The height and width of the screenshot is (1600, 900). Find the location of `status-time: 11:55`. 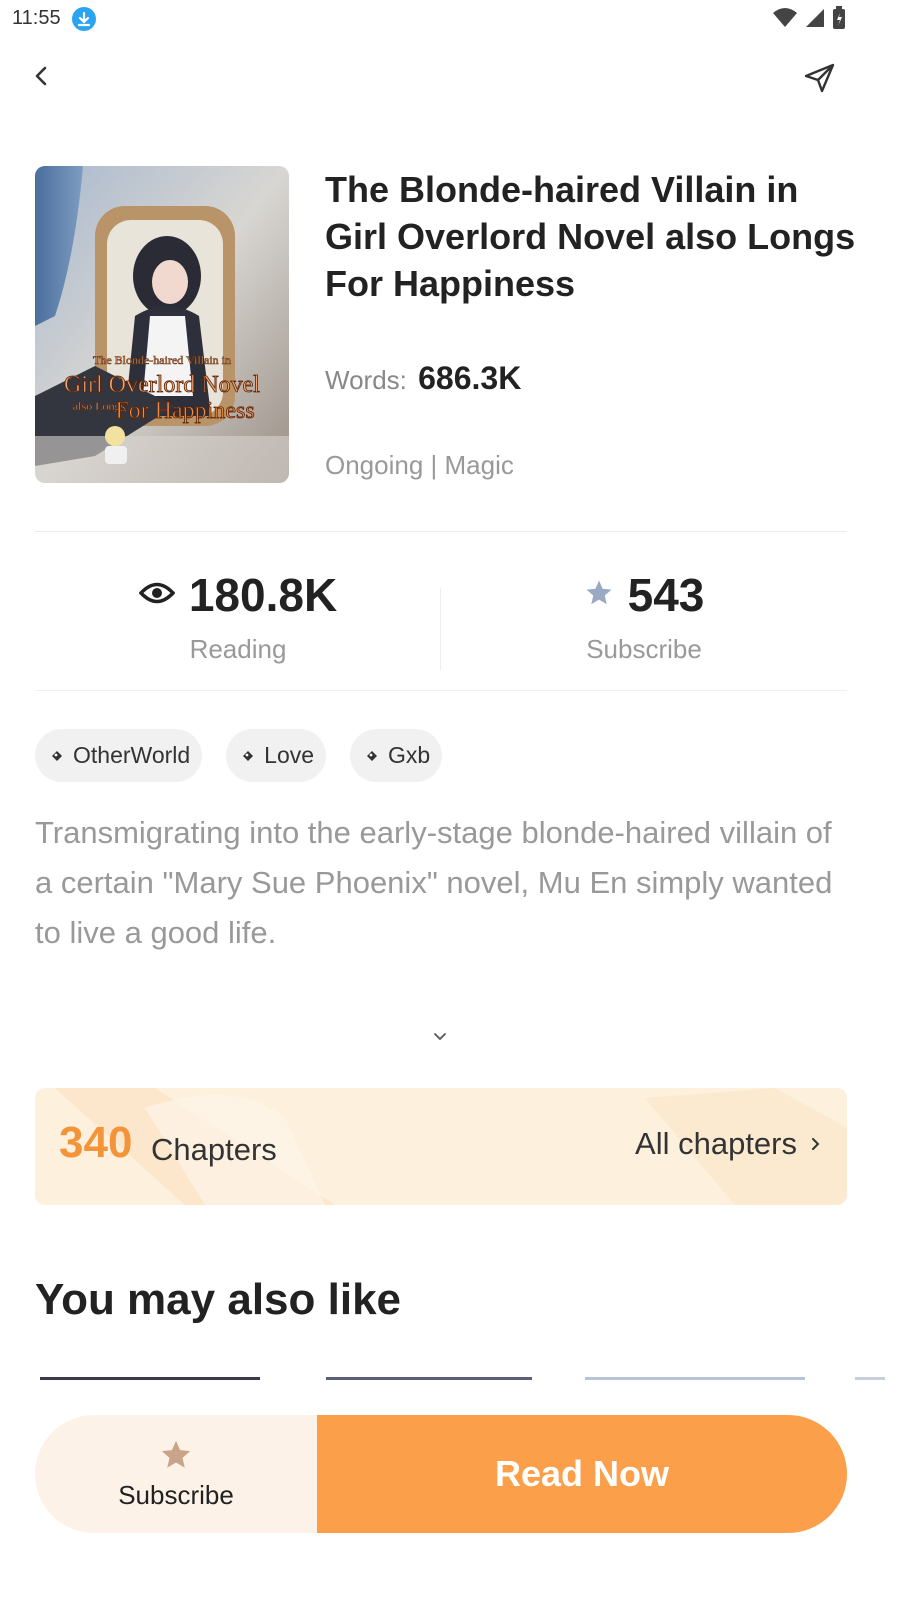

status-time: 11:55 is located at coordinates (36, 18).